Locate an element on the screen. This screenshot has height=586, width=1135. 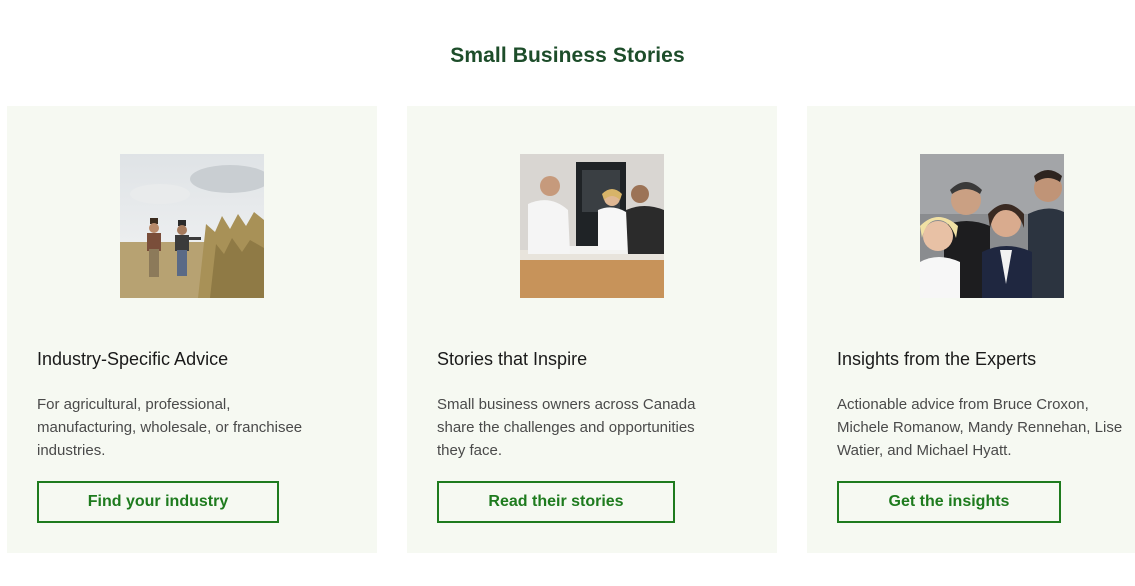
get-the-insights-button: Get the insights is located at coordinates (949, 502).